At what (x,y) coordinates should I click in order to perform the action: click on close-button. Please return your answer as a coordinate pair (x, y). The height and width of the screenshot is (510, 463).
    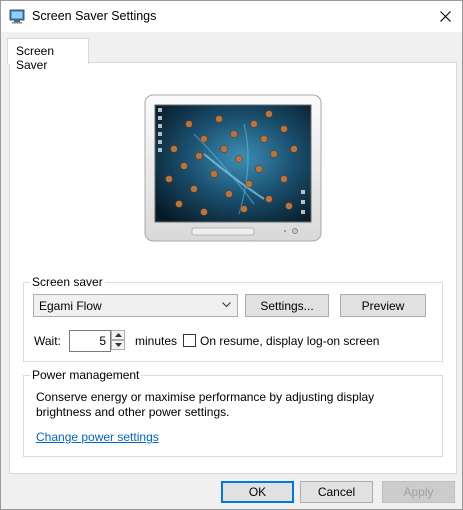
    Looking at the image, I should click on (445, 16).